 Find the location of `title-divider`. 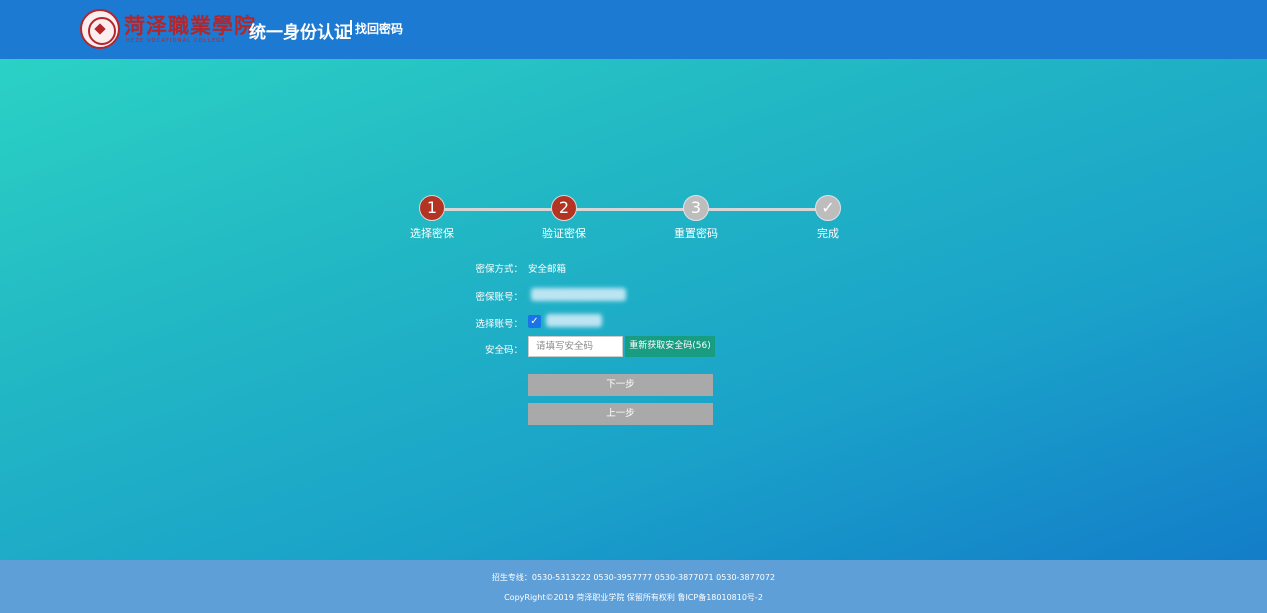

title-divider is located at coordinates (351, 27).